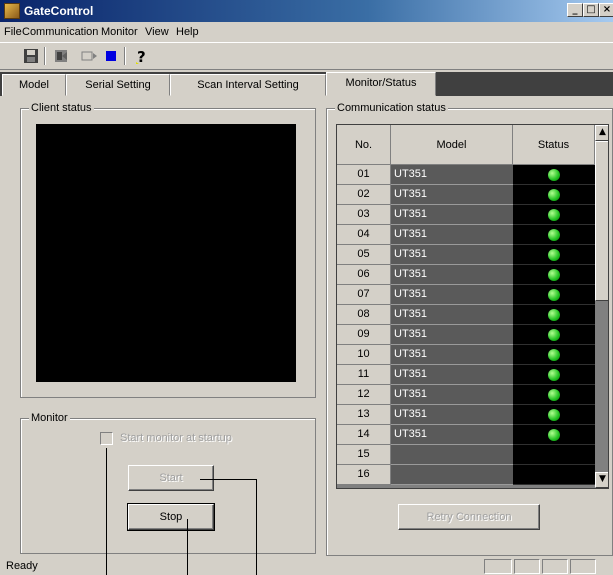 The image size is (613, 575). Describe the element at coordinates (34, 85) in the screenshot. I see `tab-model: Model` at that location.